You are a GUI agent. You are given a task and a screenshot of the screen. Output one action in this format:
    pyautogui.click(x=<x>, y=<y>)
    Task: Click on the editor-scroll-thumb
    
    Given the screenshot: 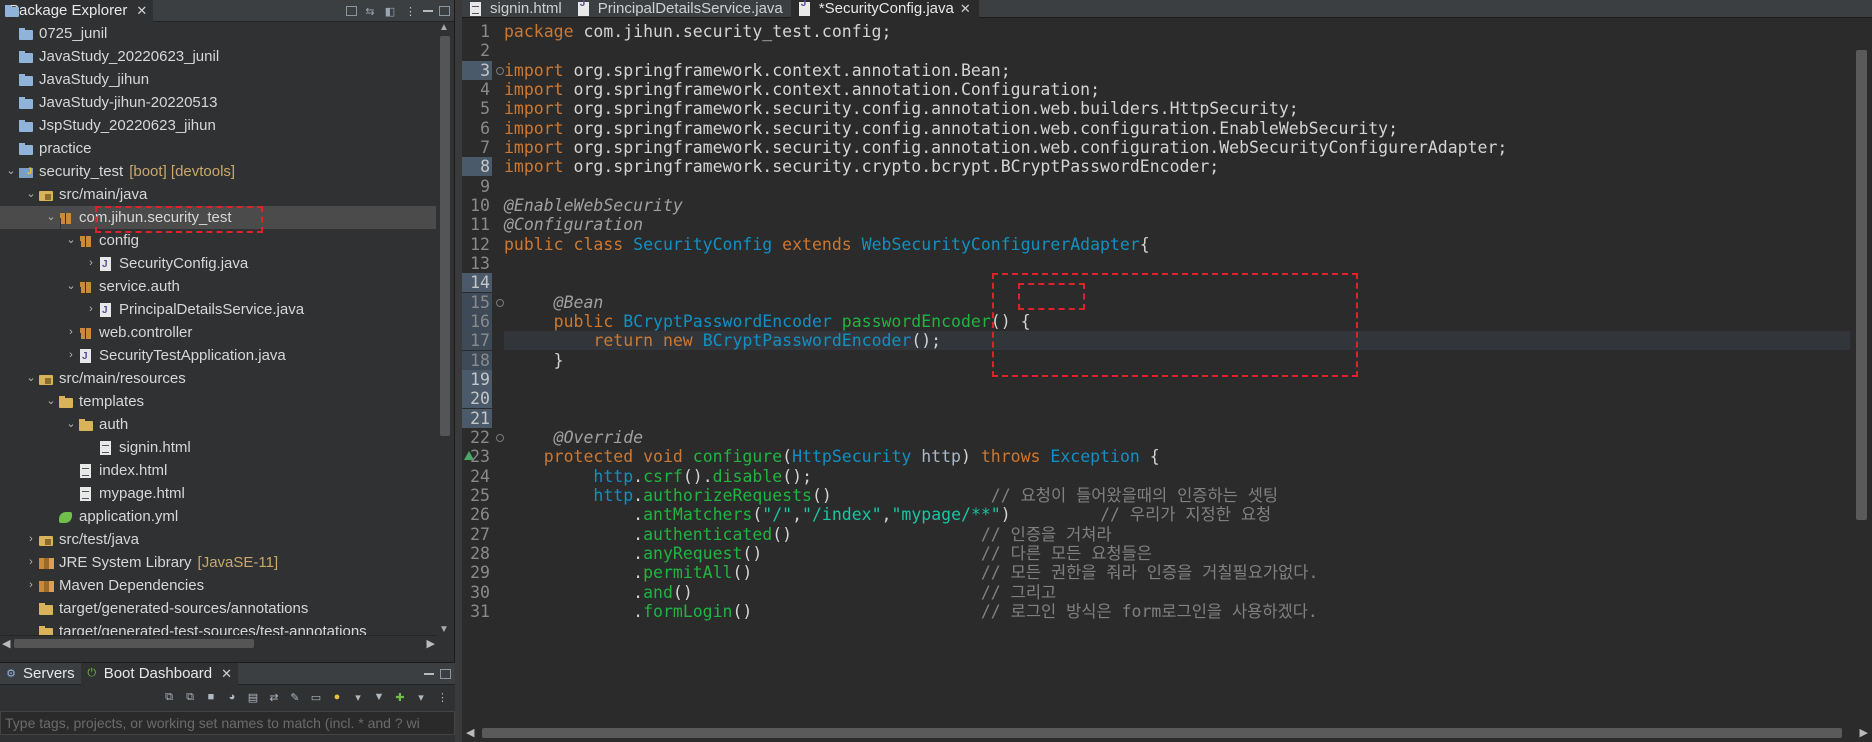 What is the action you would take?
    pyautogui.click(x=1861, y=285)
    